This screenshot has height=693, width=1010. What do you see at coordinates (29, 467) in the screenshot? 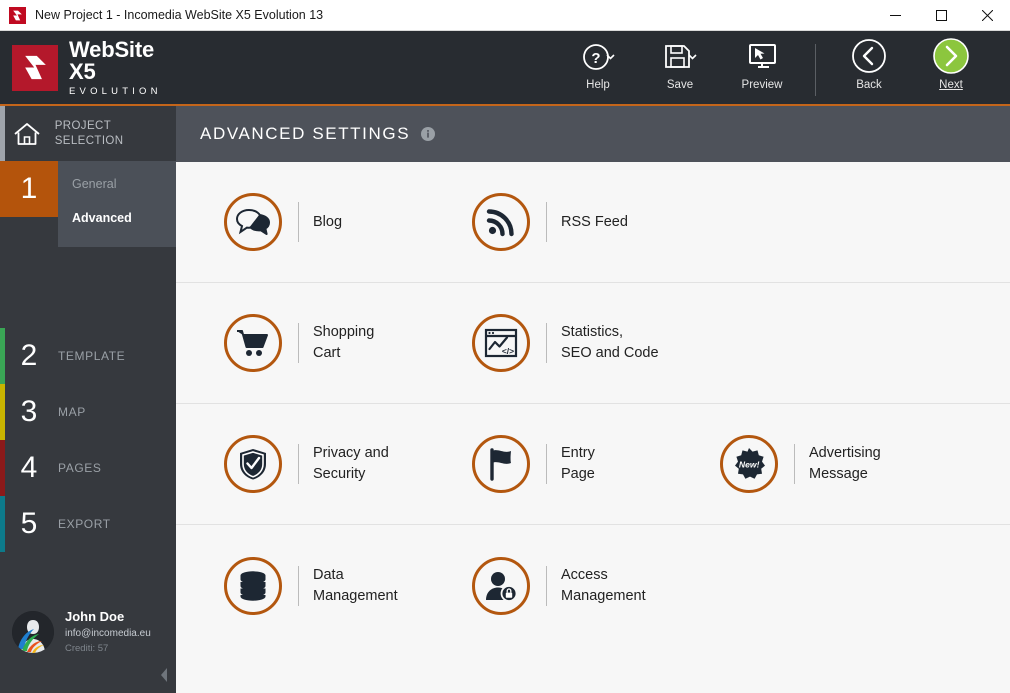
I see `step-4-number: 4` at bounding box center [29, 467].